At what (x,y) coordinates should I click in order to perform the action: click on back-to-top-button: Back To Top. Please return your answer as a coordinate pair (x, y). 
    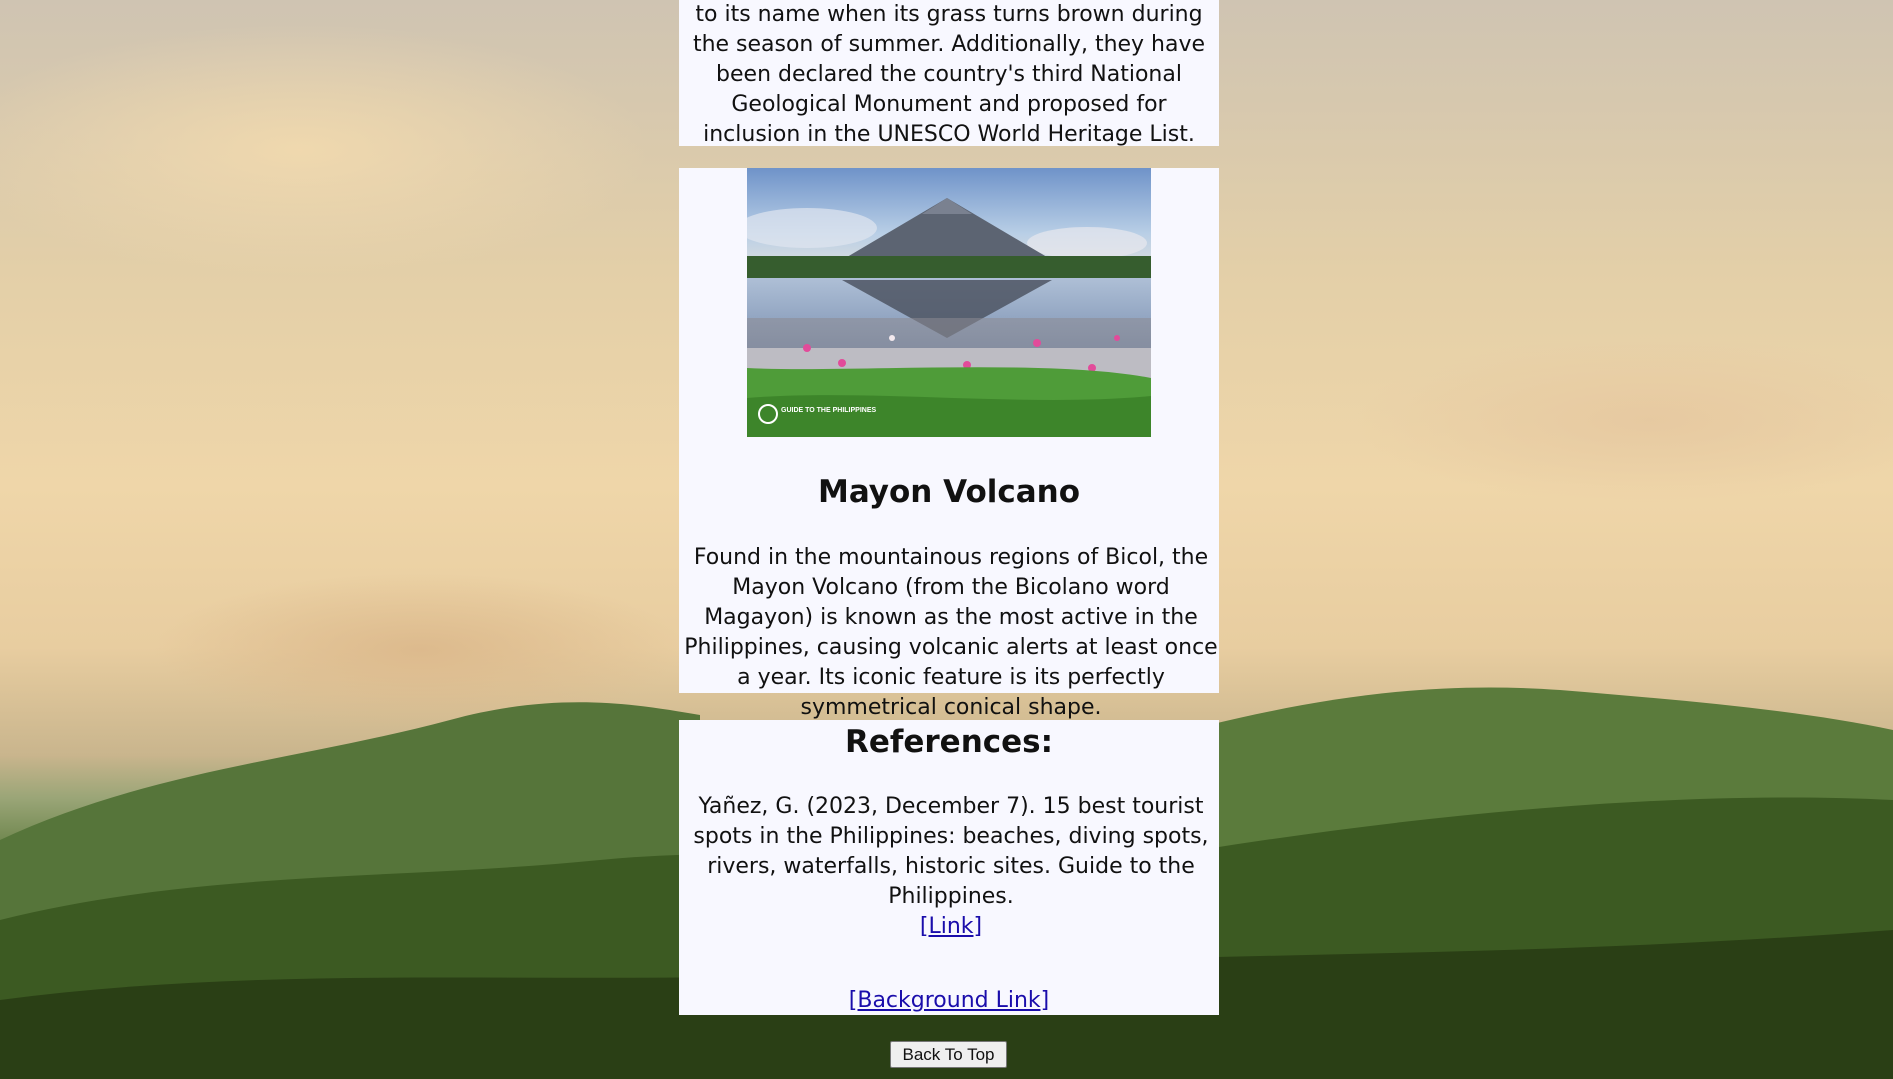
    Looking at the image, I should click on (948, 1054).